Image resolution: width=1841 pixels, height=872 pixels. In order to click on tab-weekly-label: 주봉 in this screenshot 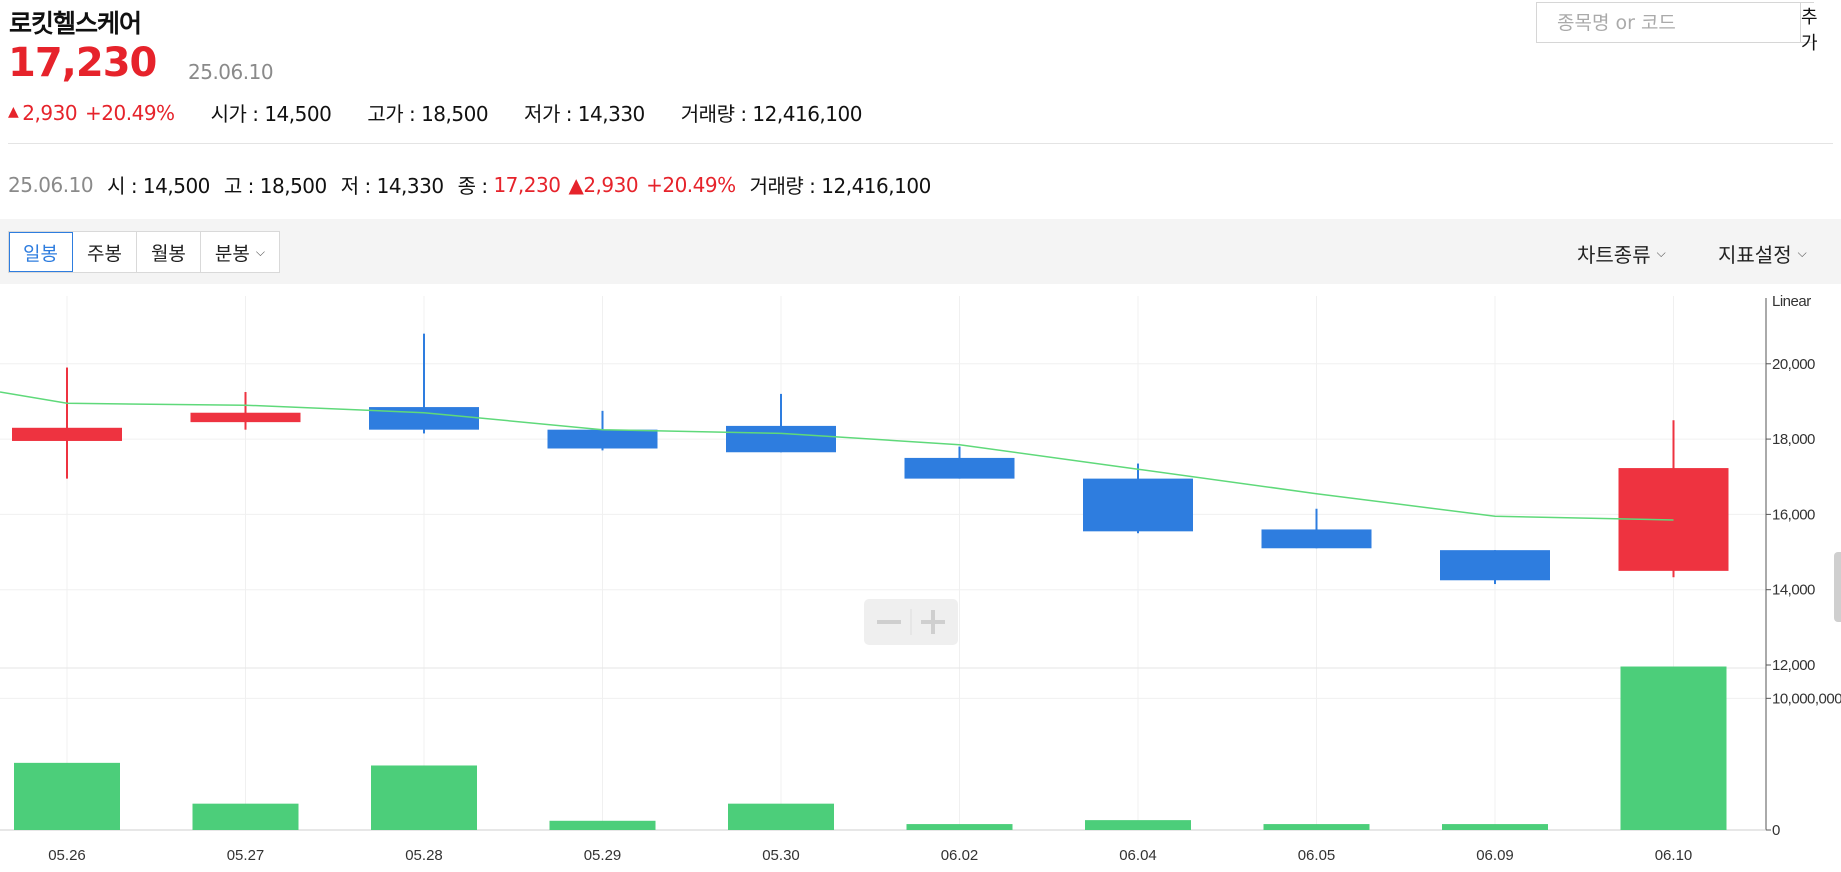, I will do `click(104, 253)`.